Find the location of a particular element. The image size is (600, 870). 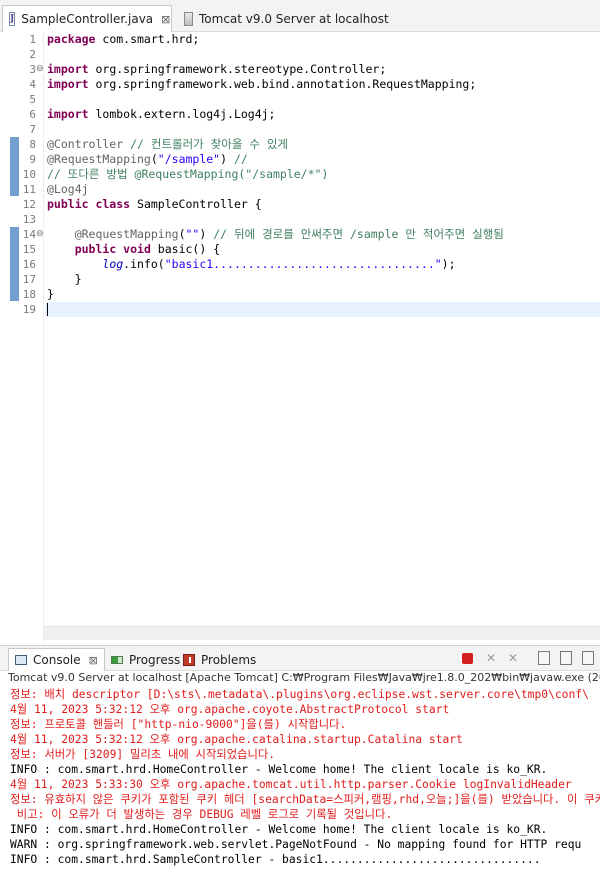

code-line: public class SampleController { is located at coordinates (154, 204).